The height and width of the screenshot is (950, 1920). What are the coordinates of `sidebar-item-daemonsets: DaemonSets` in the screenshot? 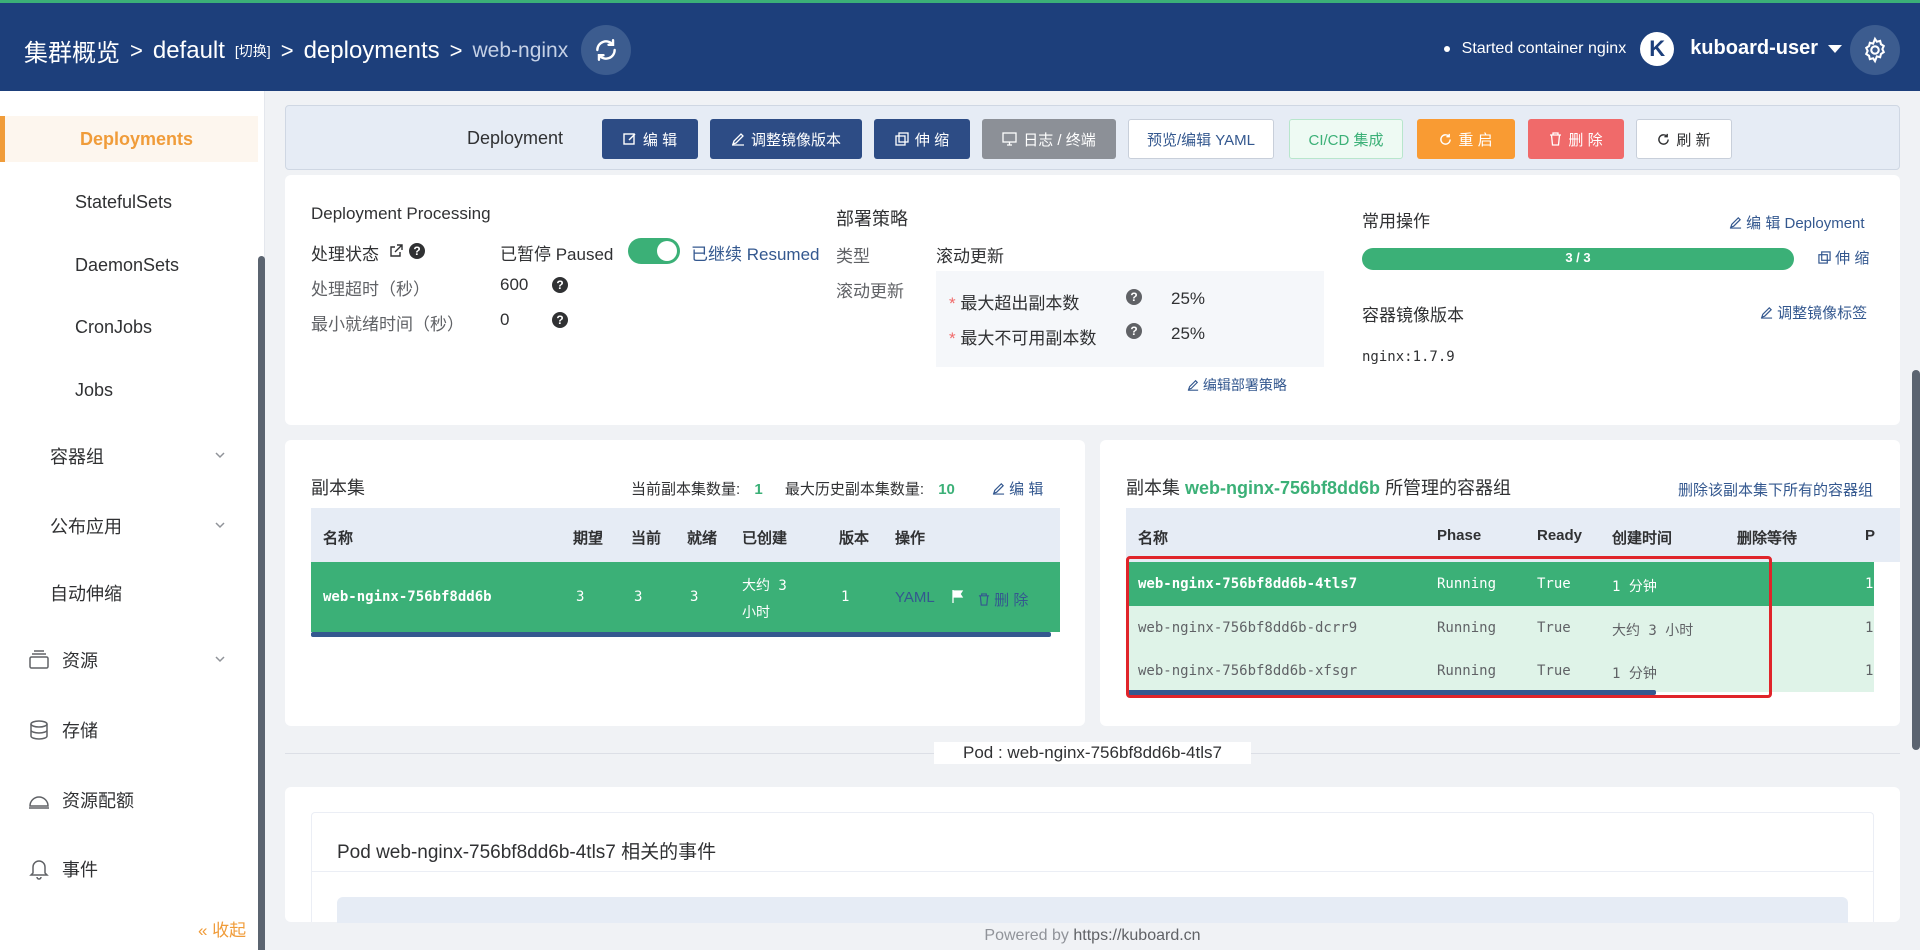 It's located at (129, 265).